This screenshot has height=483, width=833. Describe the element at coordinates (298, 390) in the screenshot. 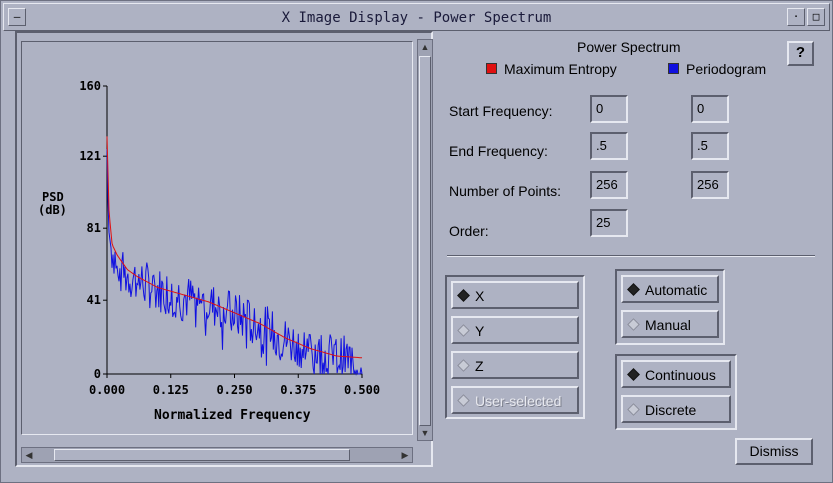

I see `x-tick-label: 0.375` at that location.